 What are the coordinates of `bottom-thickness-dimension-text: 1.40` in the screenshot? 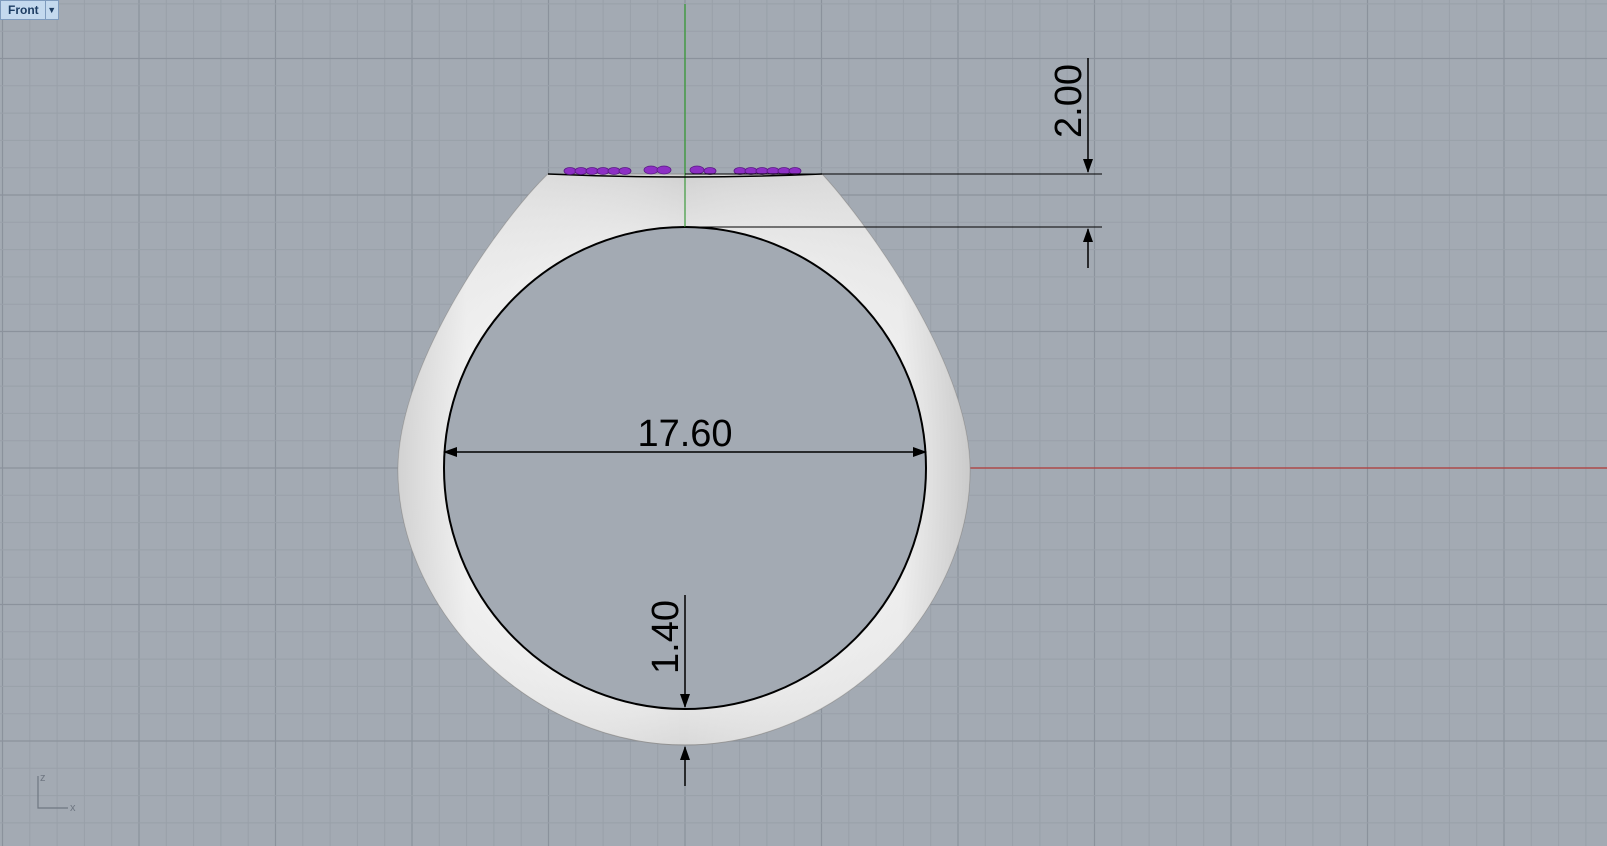 It's located at (666, 637).